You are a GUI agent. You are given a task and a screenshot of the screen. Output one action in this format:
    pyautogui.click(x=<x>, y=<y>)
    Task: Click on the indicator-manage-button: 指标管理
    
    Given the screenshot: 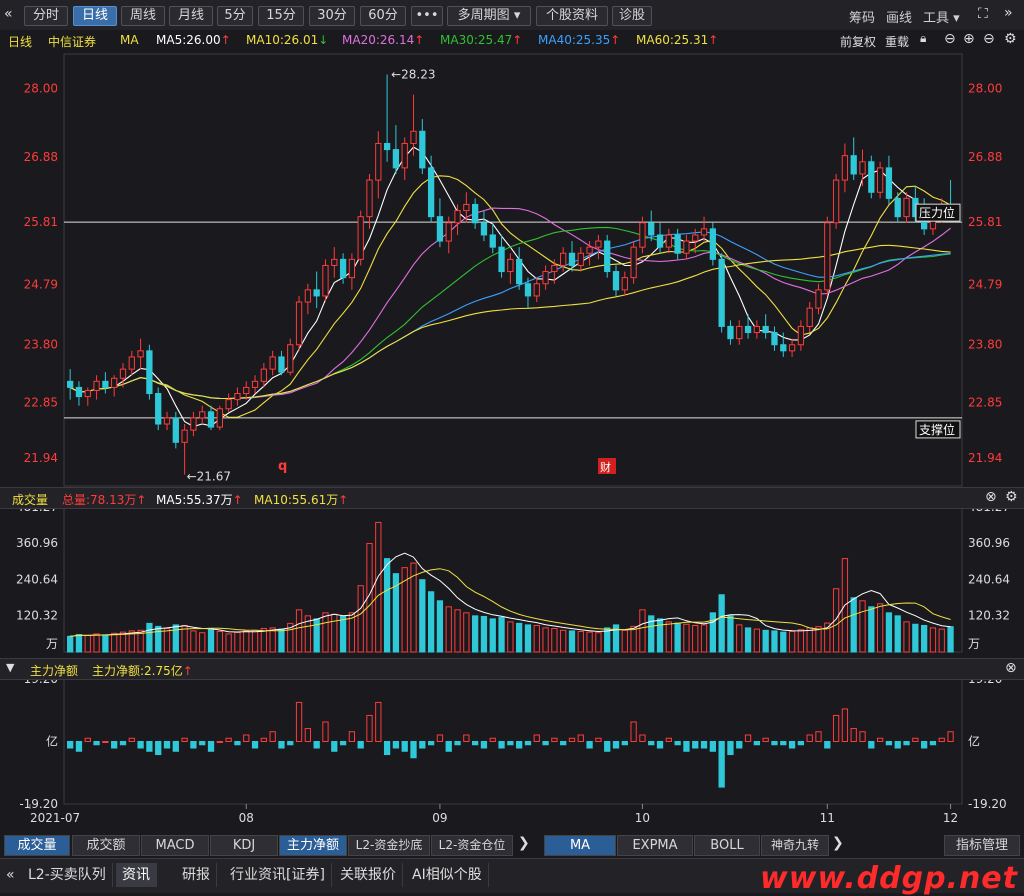 What is the action you would take?
    pyautogui.click(x=982, y=845)
    